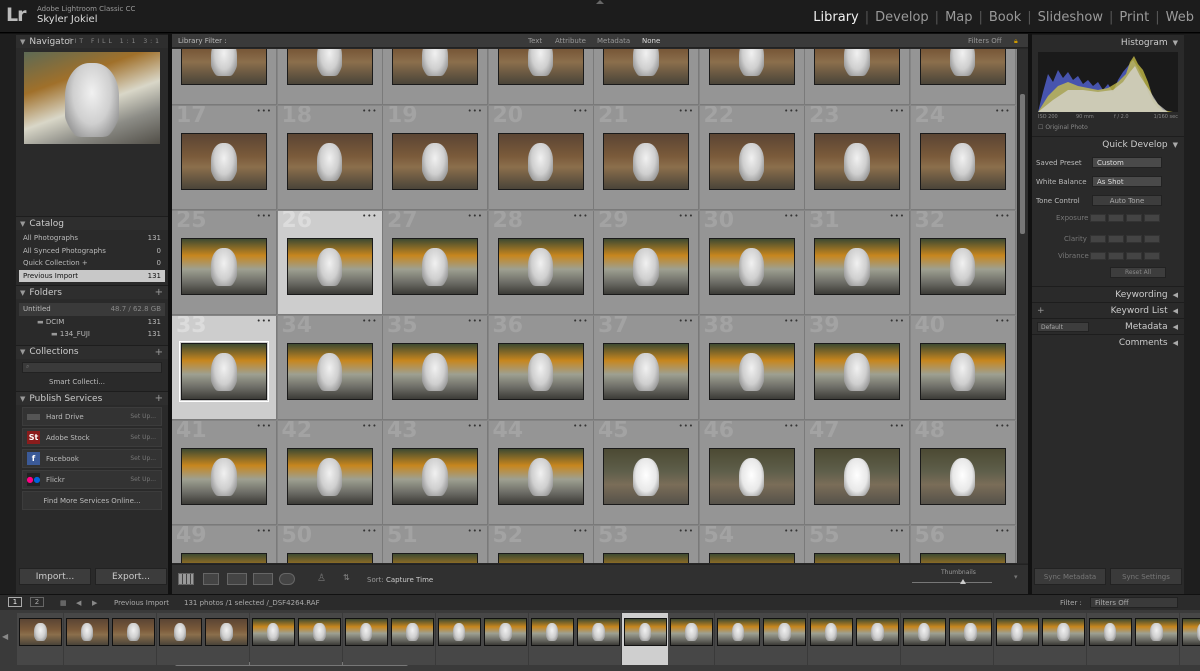  Describe the element at coordinates (92, 238) in the screenshot. I see `catalog-item: All Photographs 131` at that location.